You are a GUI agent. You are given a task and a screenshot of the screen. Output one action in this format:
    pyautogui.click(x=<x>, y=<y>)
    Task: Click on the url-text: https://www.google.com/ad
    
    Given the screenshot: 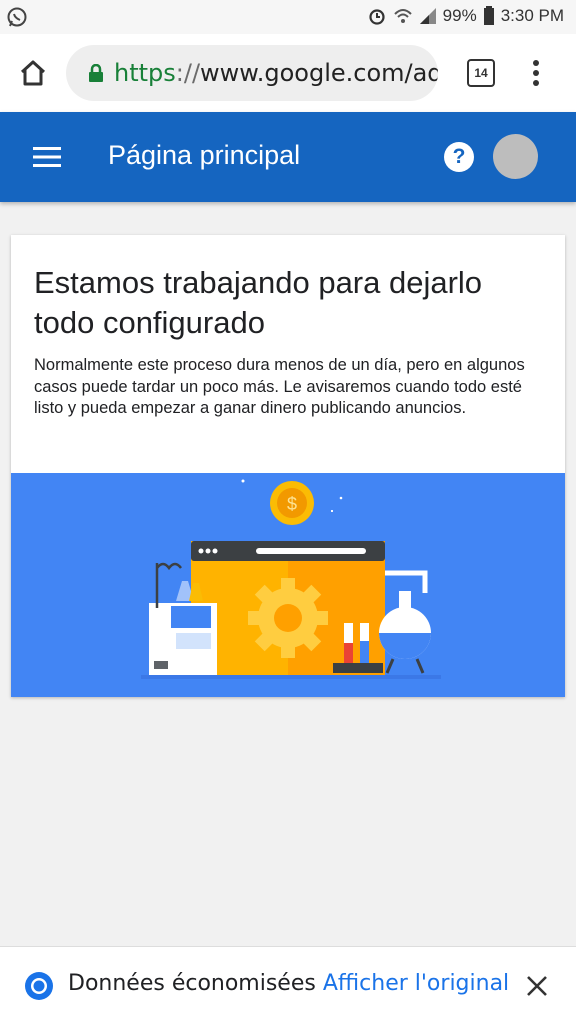 What is the action you would take?
    pyautogui.click(x=276, y=73)
    